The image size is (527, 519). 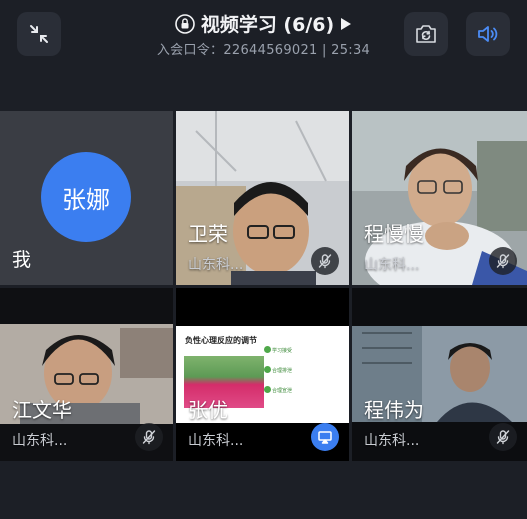 What do you see at coordinates (208, 234) in the screenshot?
I see `participant-name: 卫荣` at bounding box center [208, 234].